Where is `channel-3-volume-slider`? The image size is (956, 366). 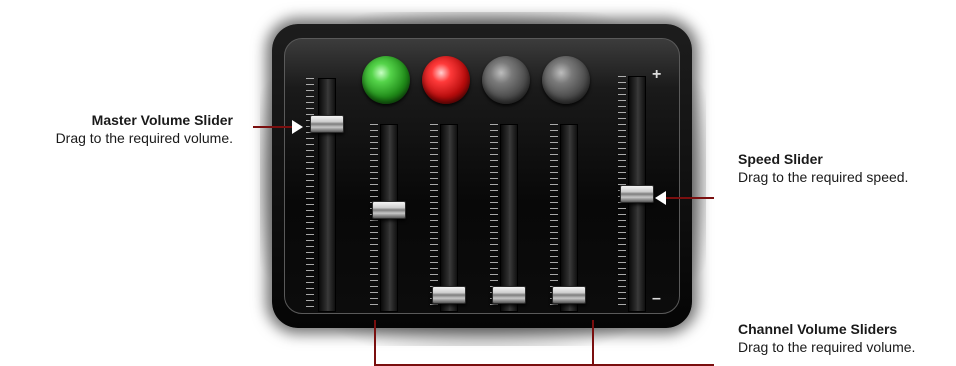 channel-3-volume-slider is located at coordinates (509, 295).